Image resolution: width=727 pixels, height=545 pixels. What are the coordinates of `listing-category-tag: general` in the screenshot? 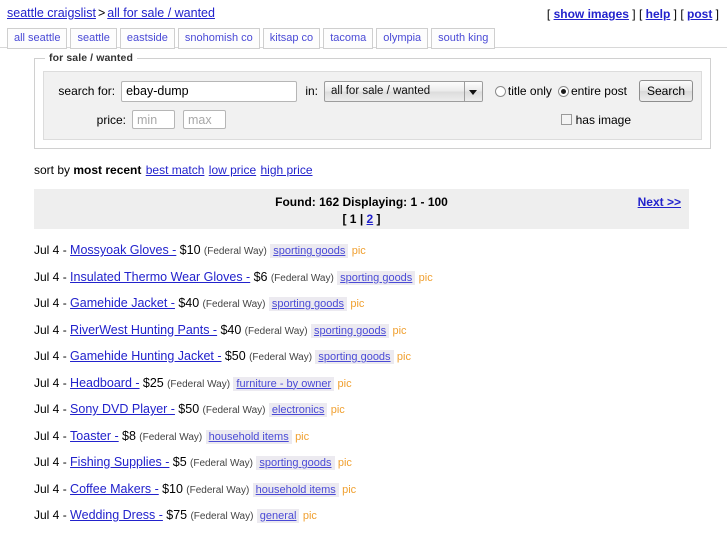 It's located at (278, 516).